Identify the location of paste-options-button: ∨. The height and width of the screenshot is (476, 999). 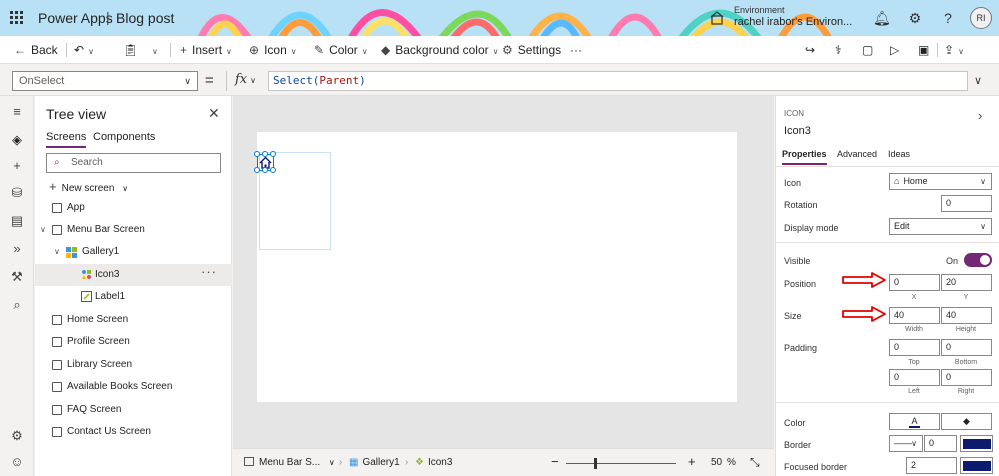
(153, 50).